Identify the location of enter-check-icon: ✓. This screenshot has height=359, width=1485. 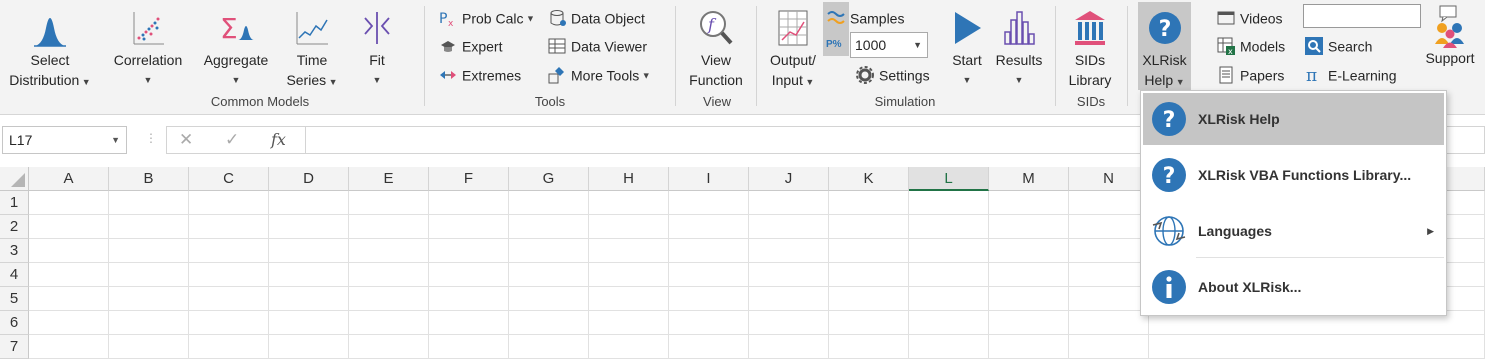
(232, 140).